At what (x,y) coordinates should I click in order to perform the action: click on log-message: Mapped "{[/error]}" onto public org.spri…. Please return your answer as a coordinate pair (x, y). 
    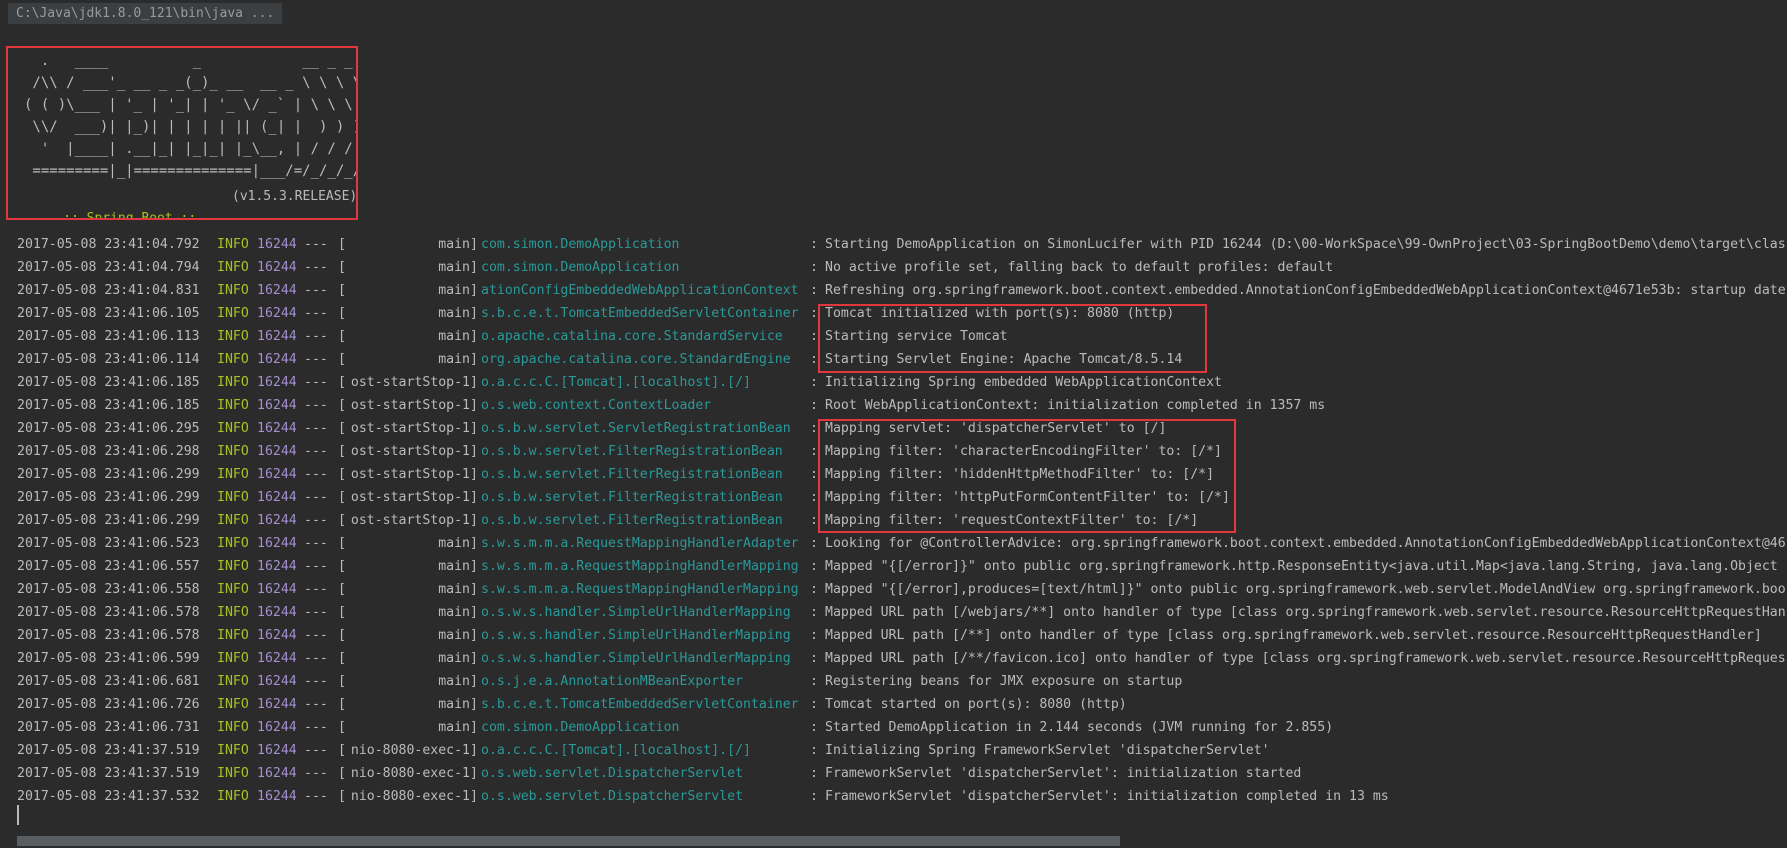
    Looking at the image, I should click on (1301, 566).